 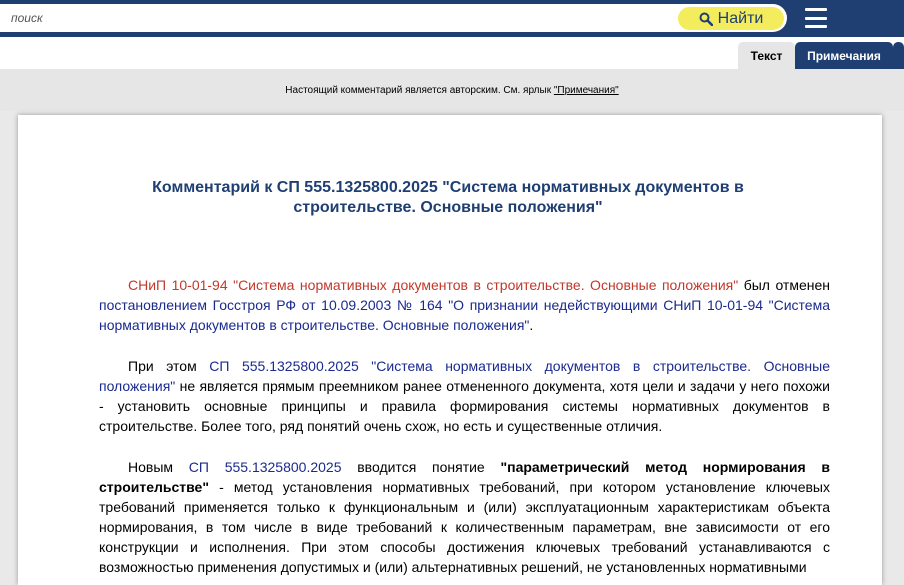 What do you see at coordinates (844, 55) in the screenshot?
I see `tab-notes: Примечания` at bounding box center [844, 55].